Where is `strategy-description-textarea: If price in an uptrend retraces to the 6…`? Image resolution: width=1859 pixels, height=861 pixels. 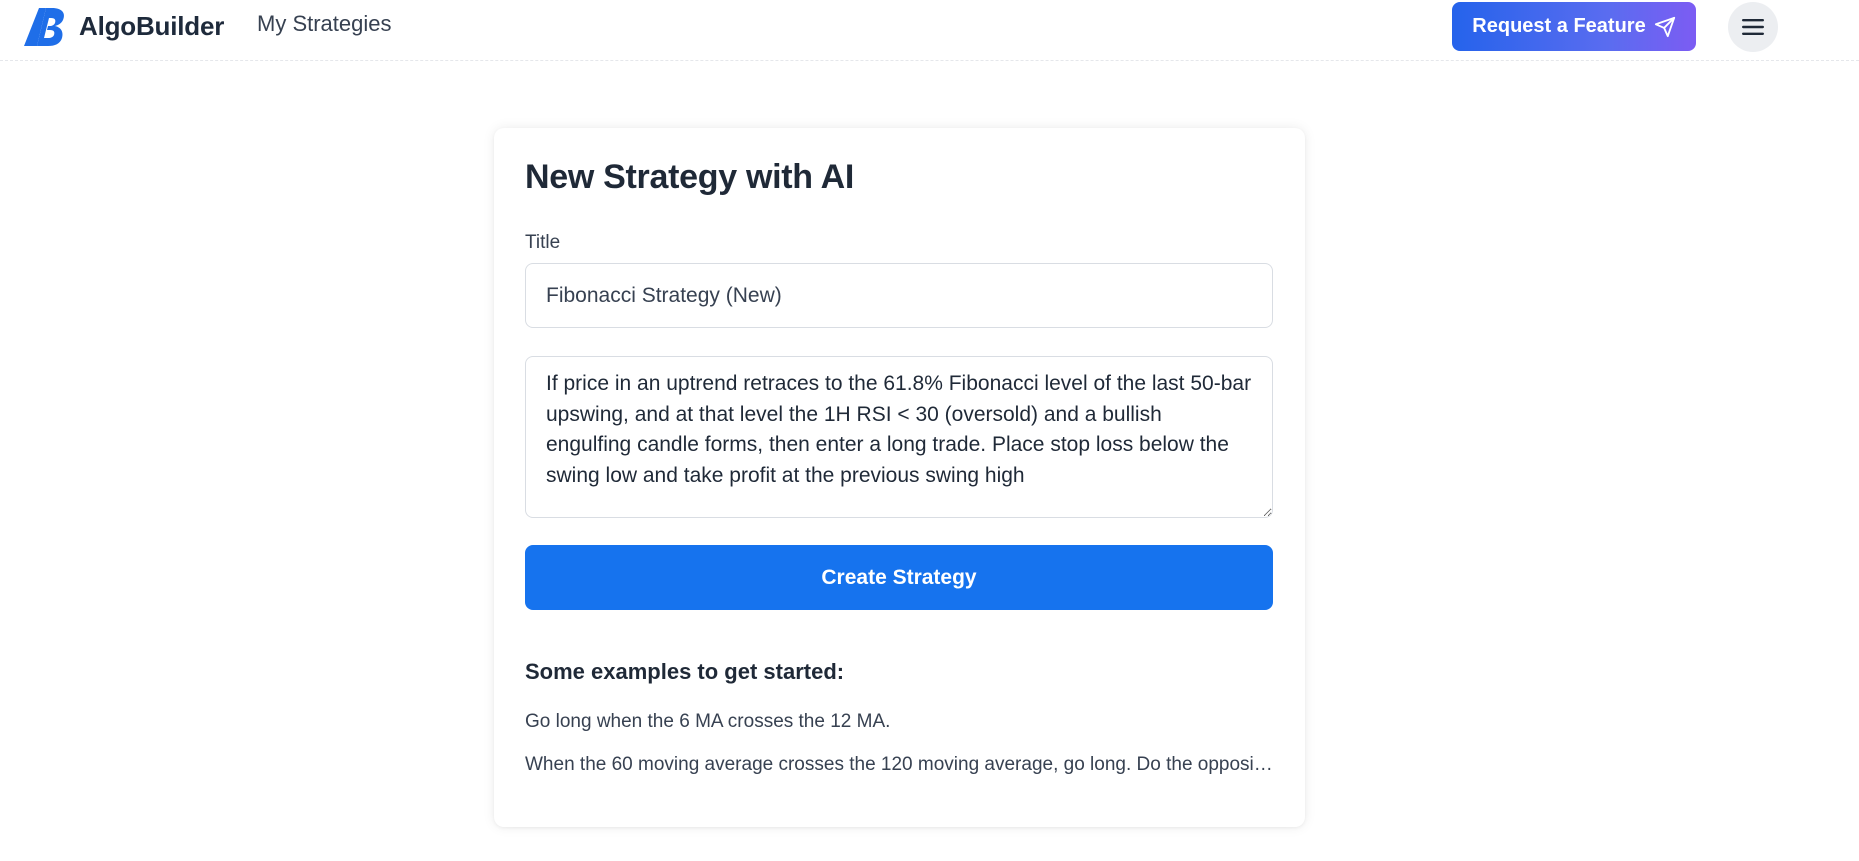
strategy-description-textarea: If price in an uptrend retraces to the 6… is located at coordinates (899, 437).